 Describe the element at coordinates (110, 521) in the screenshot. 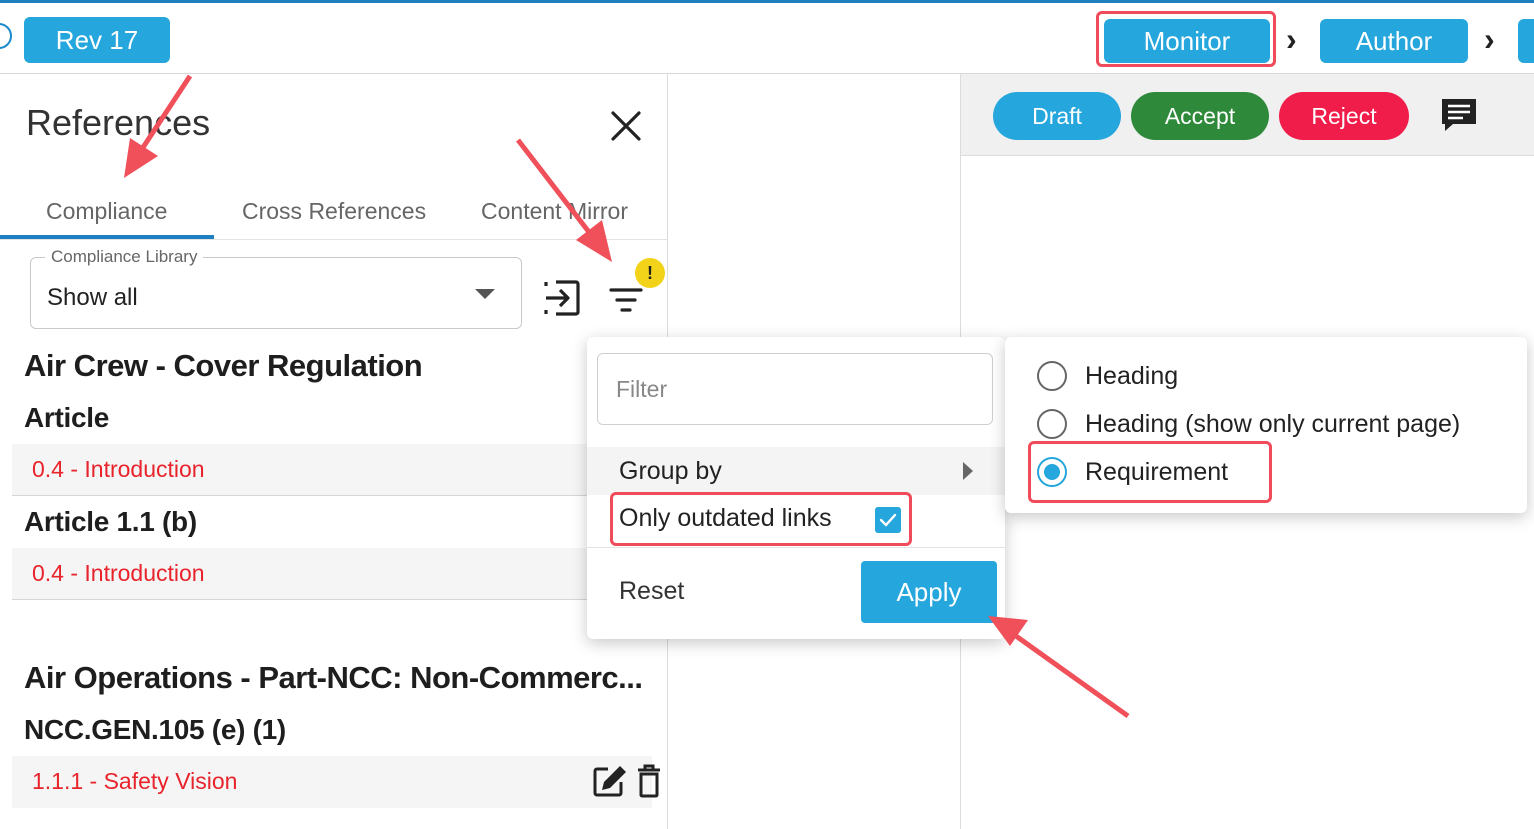

I see `article-title: Article 1.1 (b)` at that location.